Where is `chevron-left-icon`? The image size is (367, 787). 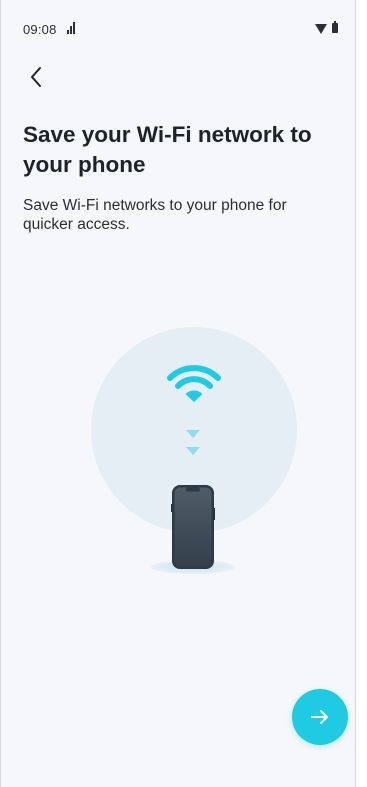 chevron-left-icon is located at coordinates (36, 77).